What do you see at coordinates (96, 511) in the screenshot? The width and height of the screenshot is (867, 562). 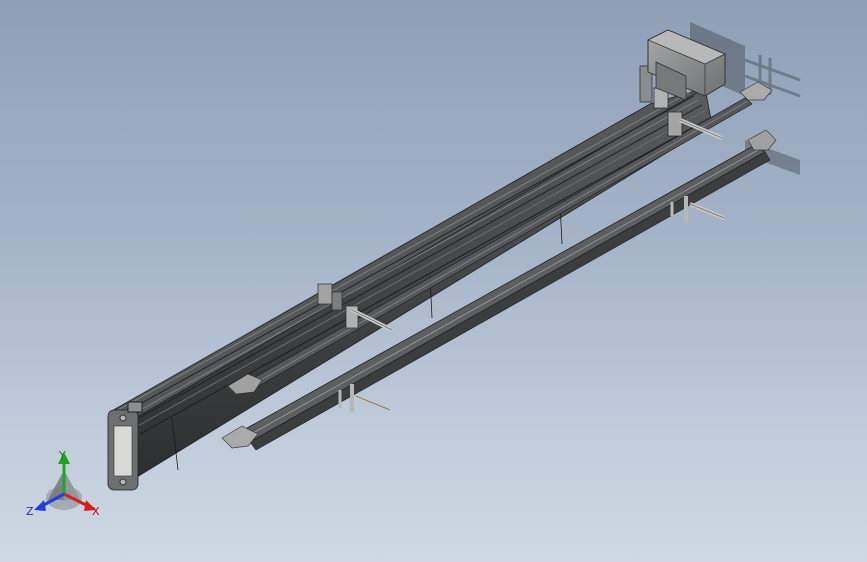 I see `x-axis-label: X` at bounding box center [96, 511].